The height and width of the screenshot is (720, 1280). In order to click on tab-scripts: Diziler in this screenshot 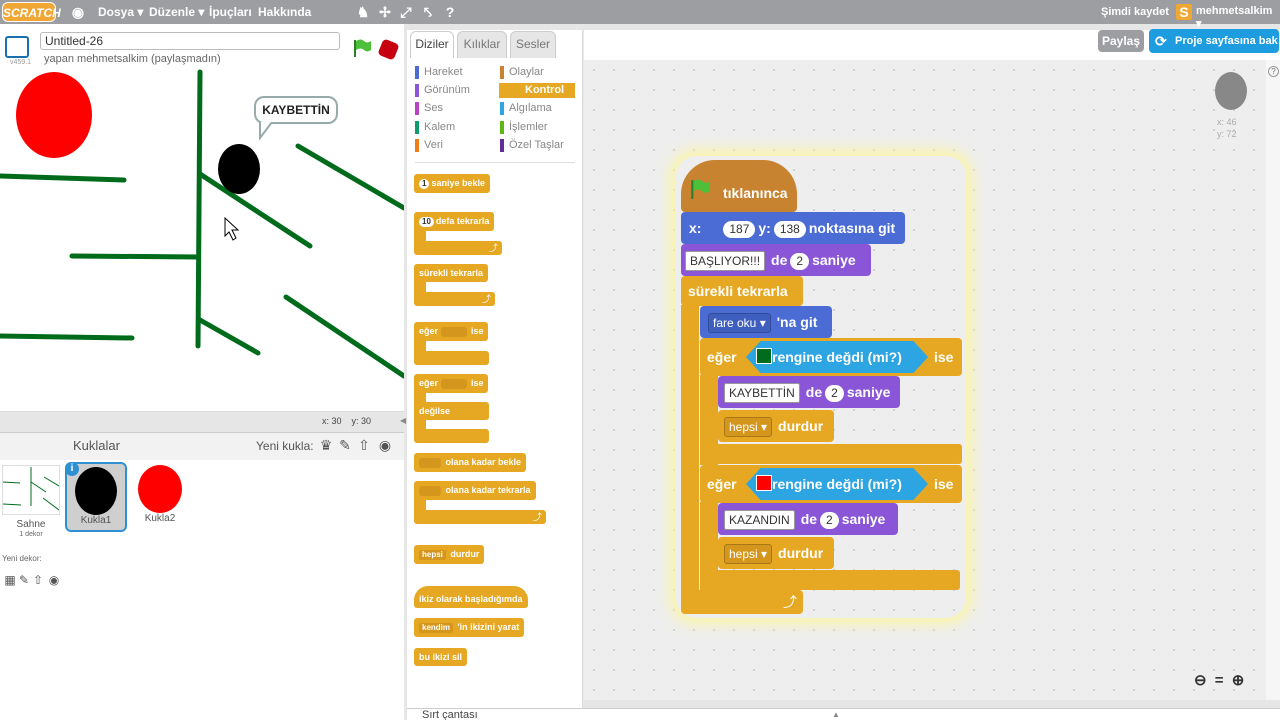, I will do `click(432, 44)`.